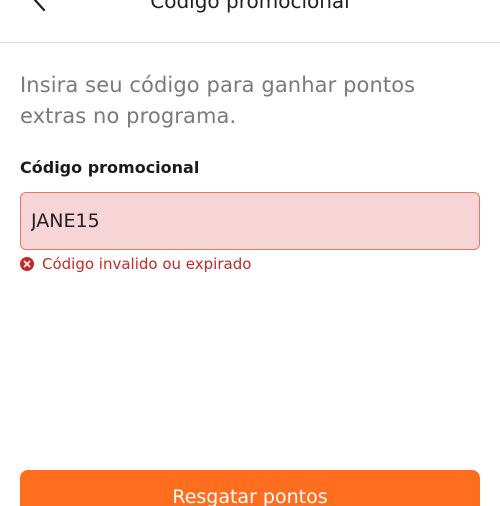  Describe the element at coordinates (250, 6) in the screenshot. I see `page-title: Código promocional` at that location.